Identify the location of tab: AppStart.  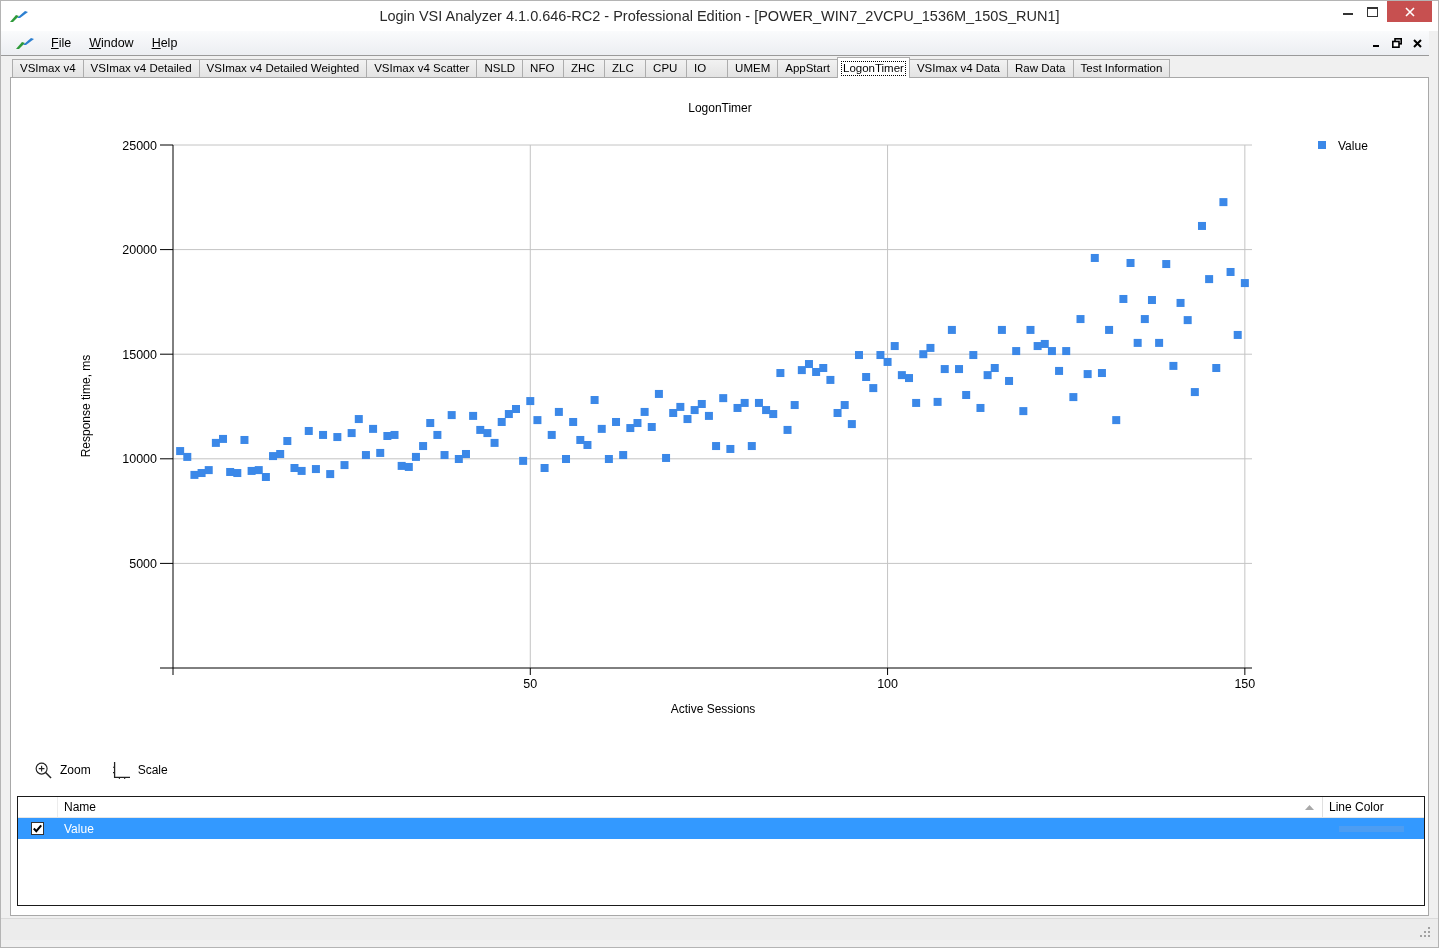
(807, 68).